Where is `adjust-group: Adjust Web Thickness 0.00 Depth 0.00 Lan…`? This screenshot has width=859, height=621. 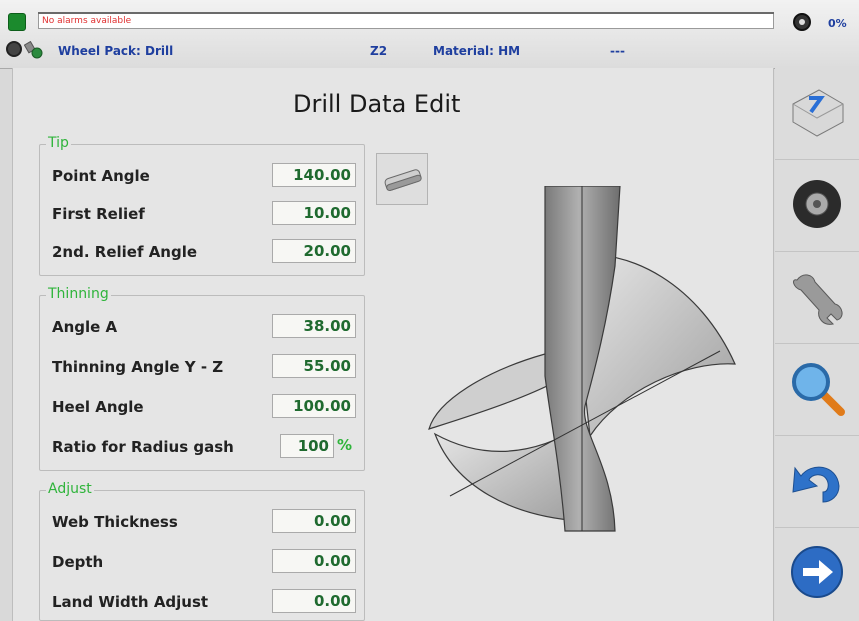
adjust-group: Adjust Web Thickness 0.00 Depth 0.00 Lan… is located at coordinates (202, 551).